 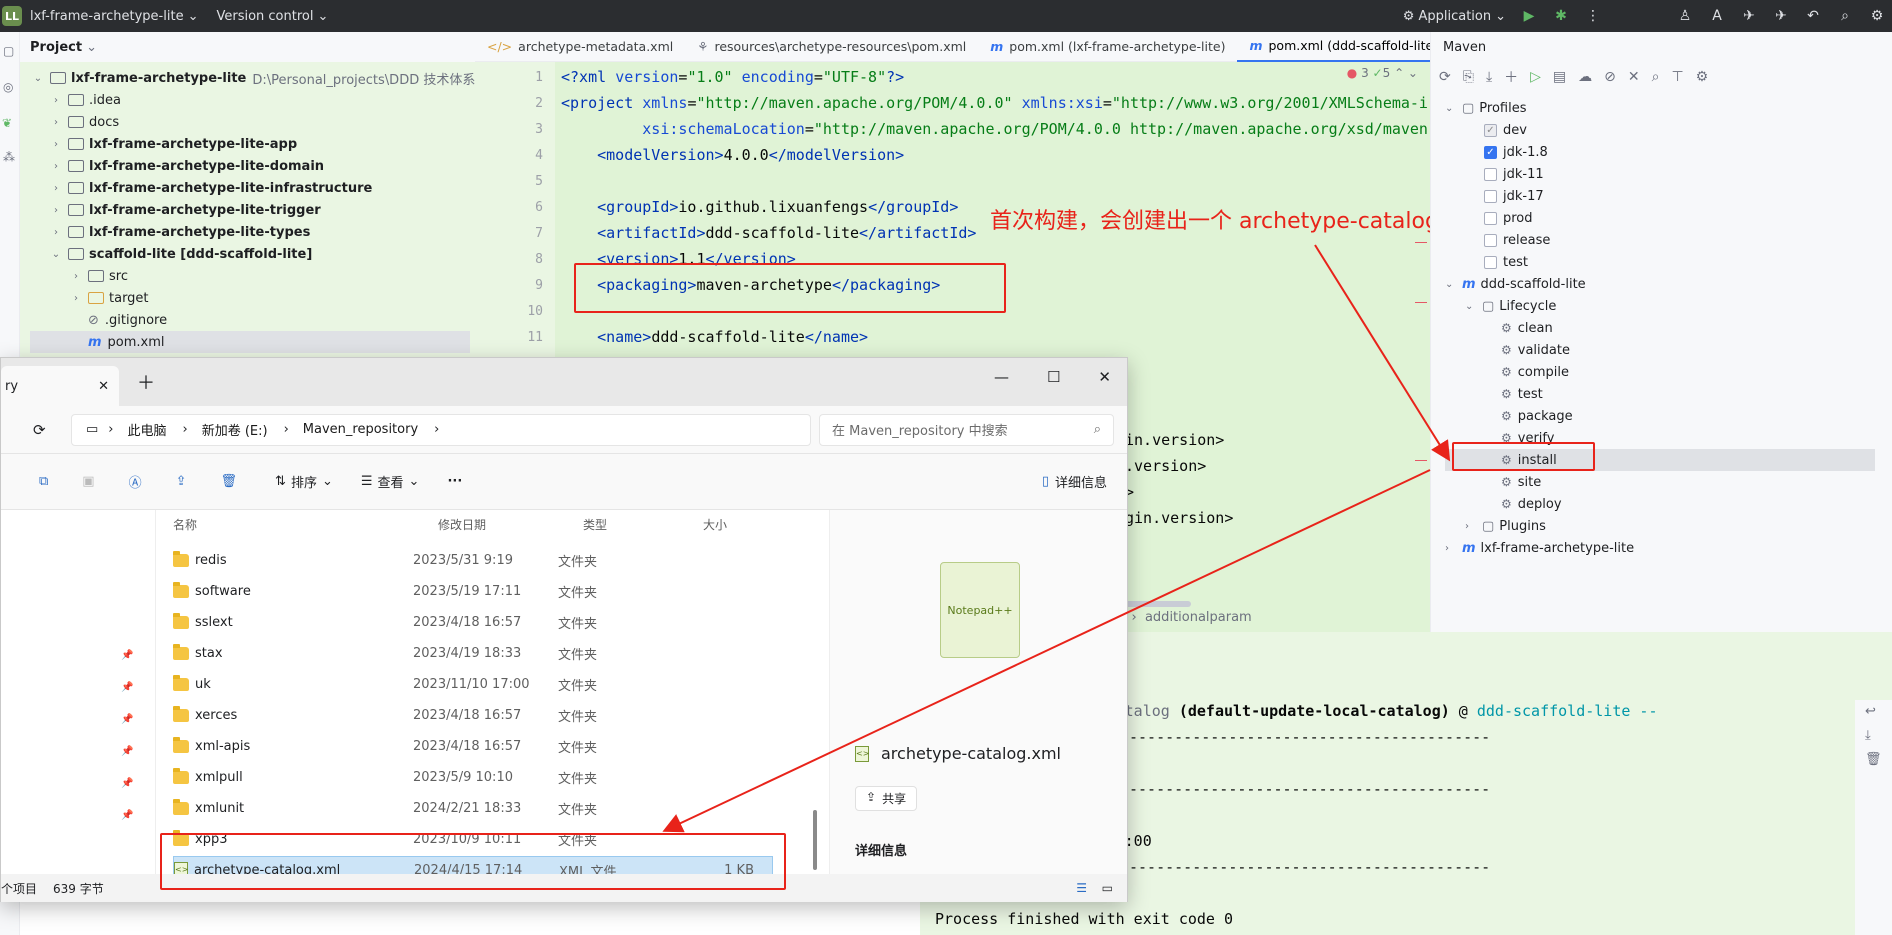 I want to click on profile-release: release, so click(x=1517, y=240).